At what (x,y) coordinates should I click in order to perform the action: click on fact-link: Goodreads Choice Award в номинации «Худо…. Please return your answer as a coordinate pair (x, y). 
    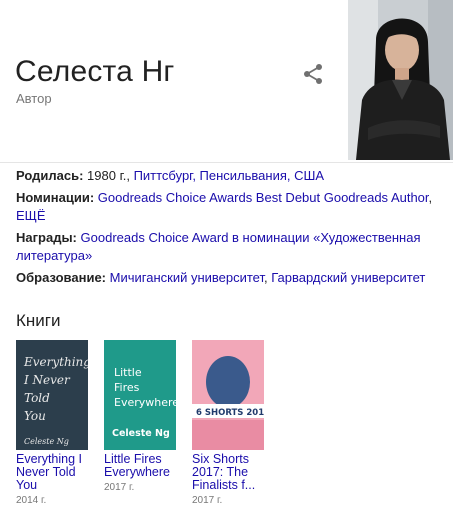
    Looking at the image, I should click on (218, 246).